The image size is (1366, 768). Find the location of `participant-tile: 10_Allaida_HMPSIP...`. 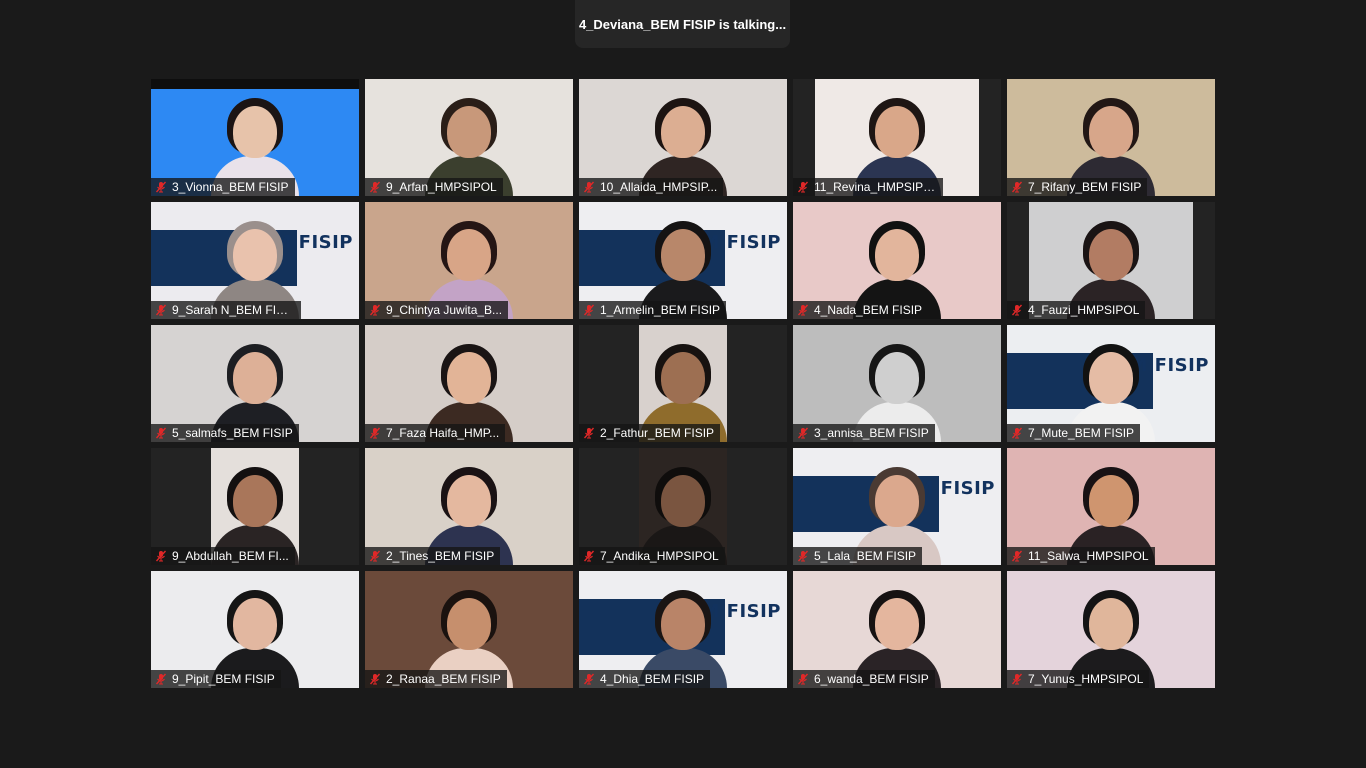

participant-tile: 10_Allaida_HMPSIP... is located at coordinates (683, 137).